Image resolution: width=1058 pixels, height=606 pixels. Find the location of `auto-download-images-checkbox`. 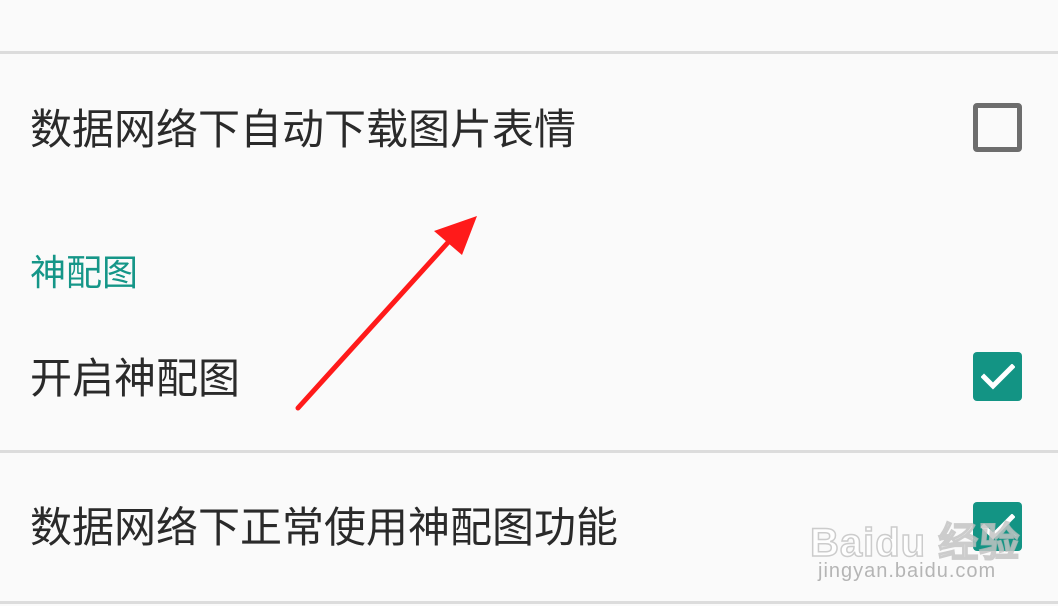

auto-download-images-checkbox is located at coordinates (997, 127).